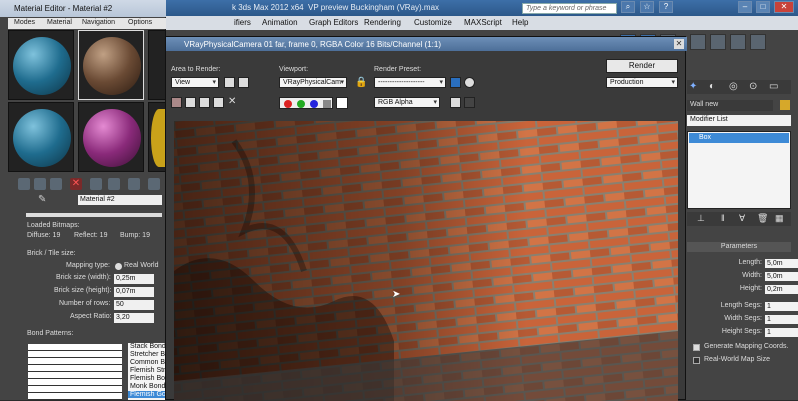 This screenshot has width=798, height=401. What do you see at coordinates (718, 42) in the screenshot?
I see `render-frame-icon` at bounding box center [718, 42].